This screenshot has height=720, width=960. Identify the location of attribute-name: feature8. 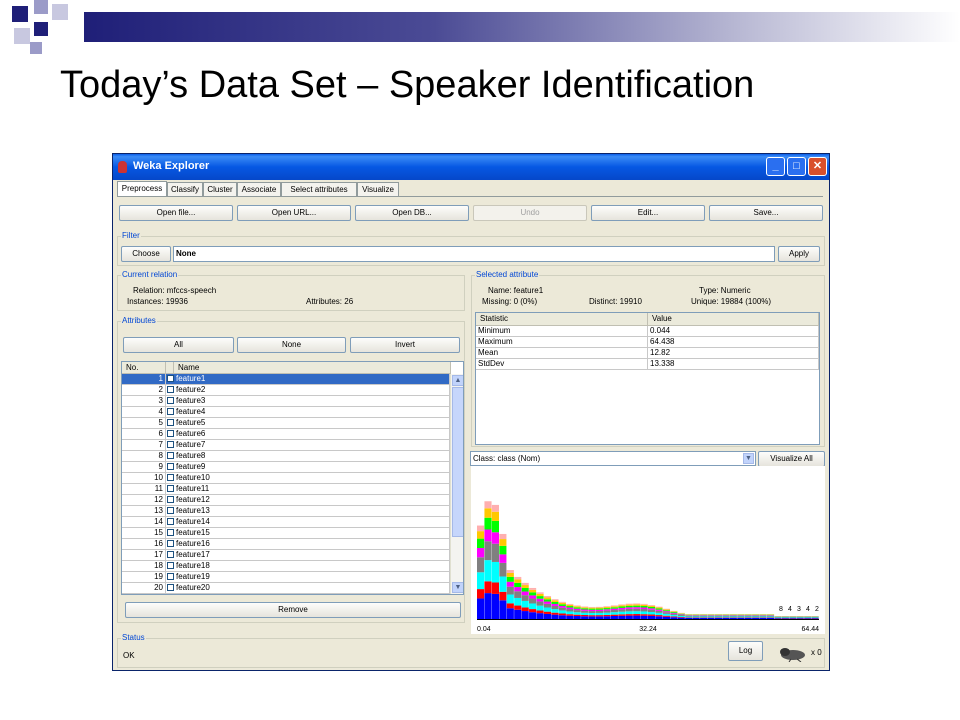
(312, 456).